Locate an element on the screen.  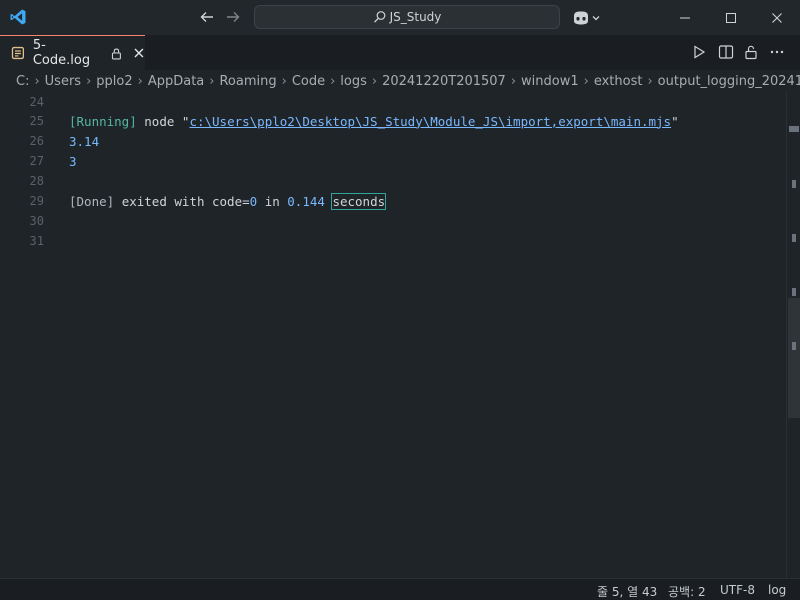
search-text: JS_Study is located at coordinates (415, 17).